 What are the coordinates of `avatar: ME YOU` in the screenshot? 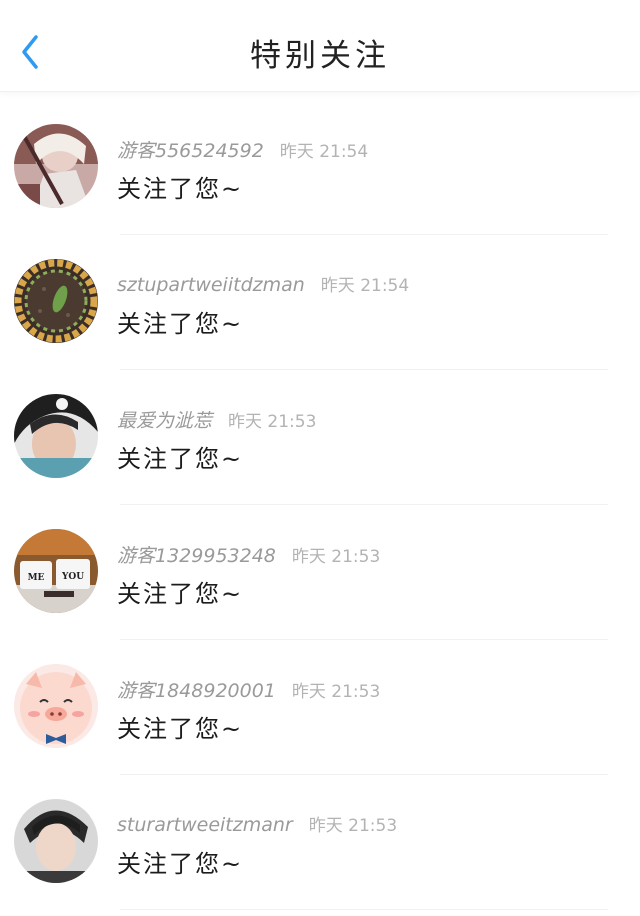 It's located at (56, 571).